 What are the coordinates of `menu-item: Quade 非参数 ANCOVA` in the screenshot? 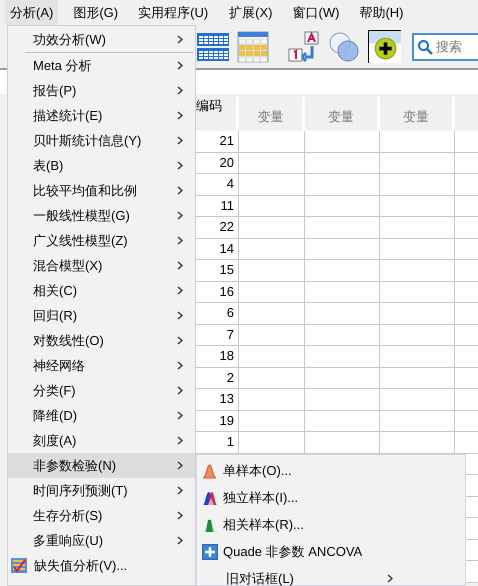 It's located at (331, 551).